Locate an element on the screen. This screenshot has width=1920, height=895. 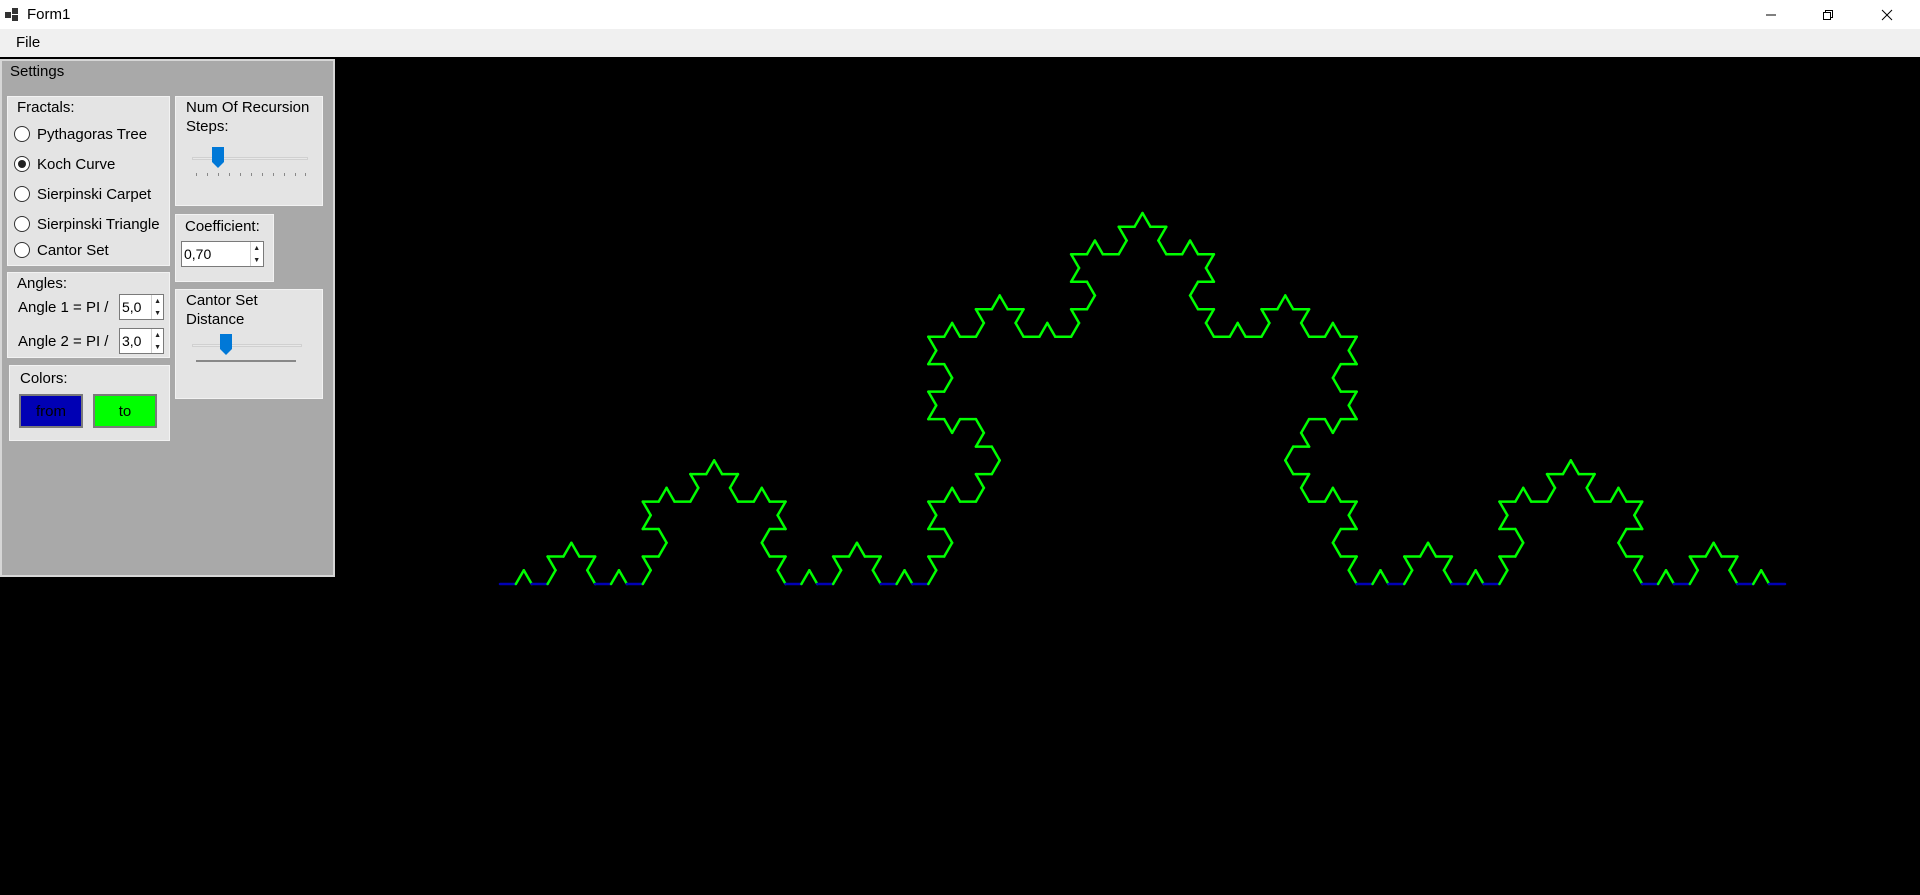
angle2-input is located at coordinates (136, 341).